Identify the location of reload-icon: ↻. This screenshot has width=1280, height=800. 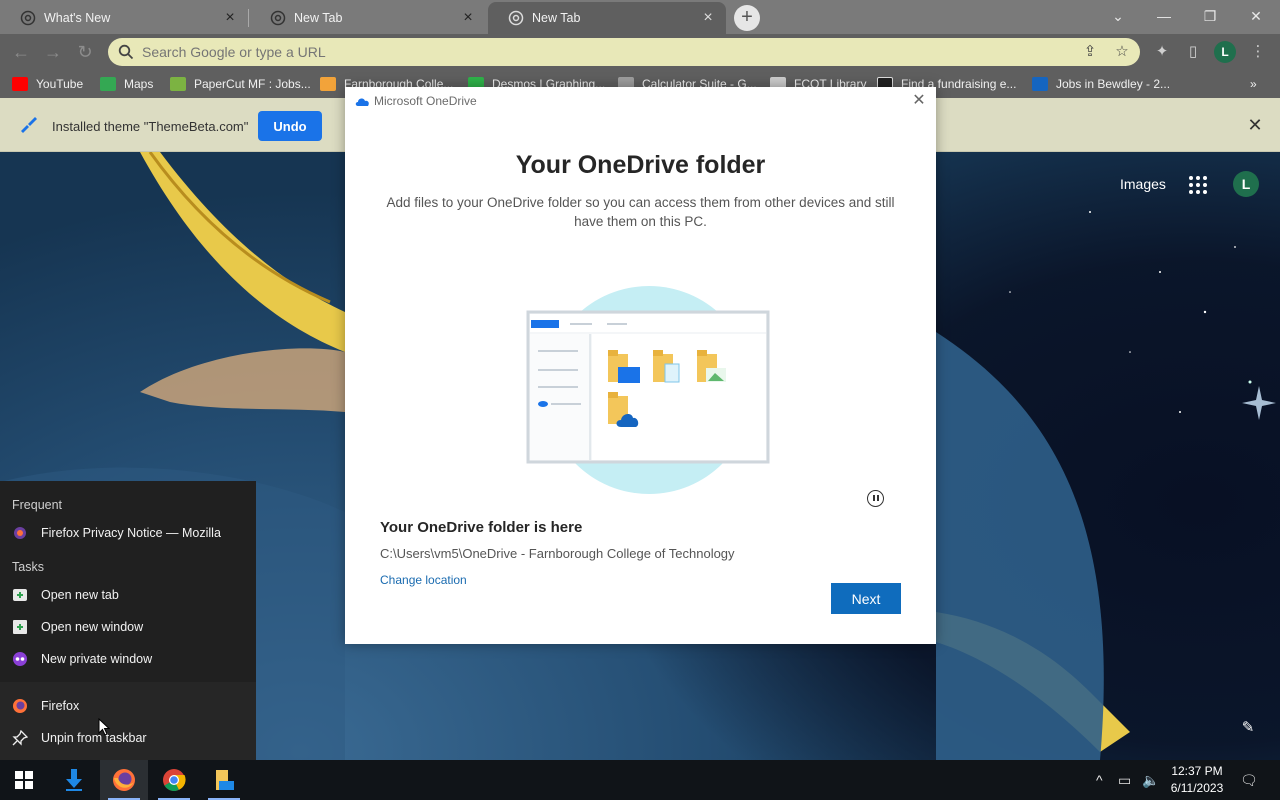
(85, 52).